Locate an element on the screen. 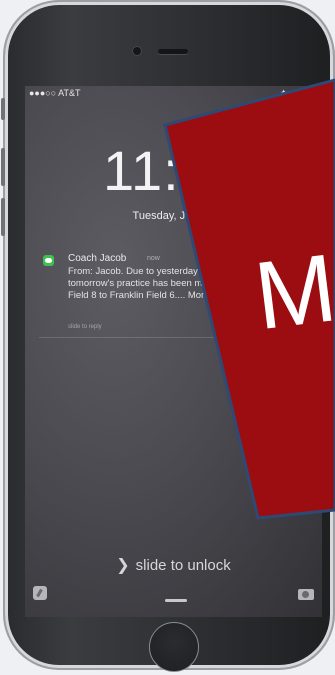  volume-down-button is located at coordinates (3, 217).